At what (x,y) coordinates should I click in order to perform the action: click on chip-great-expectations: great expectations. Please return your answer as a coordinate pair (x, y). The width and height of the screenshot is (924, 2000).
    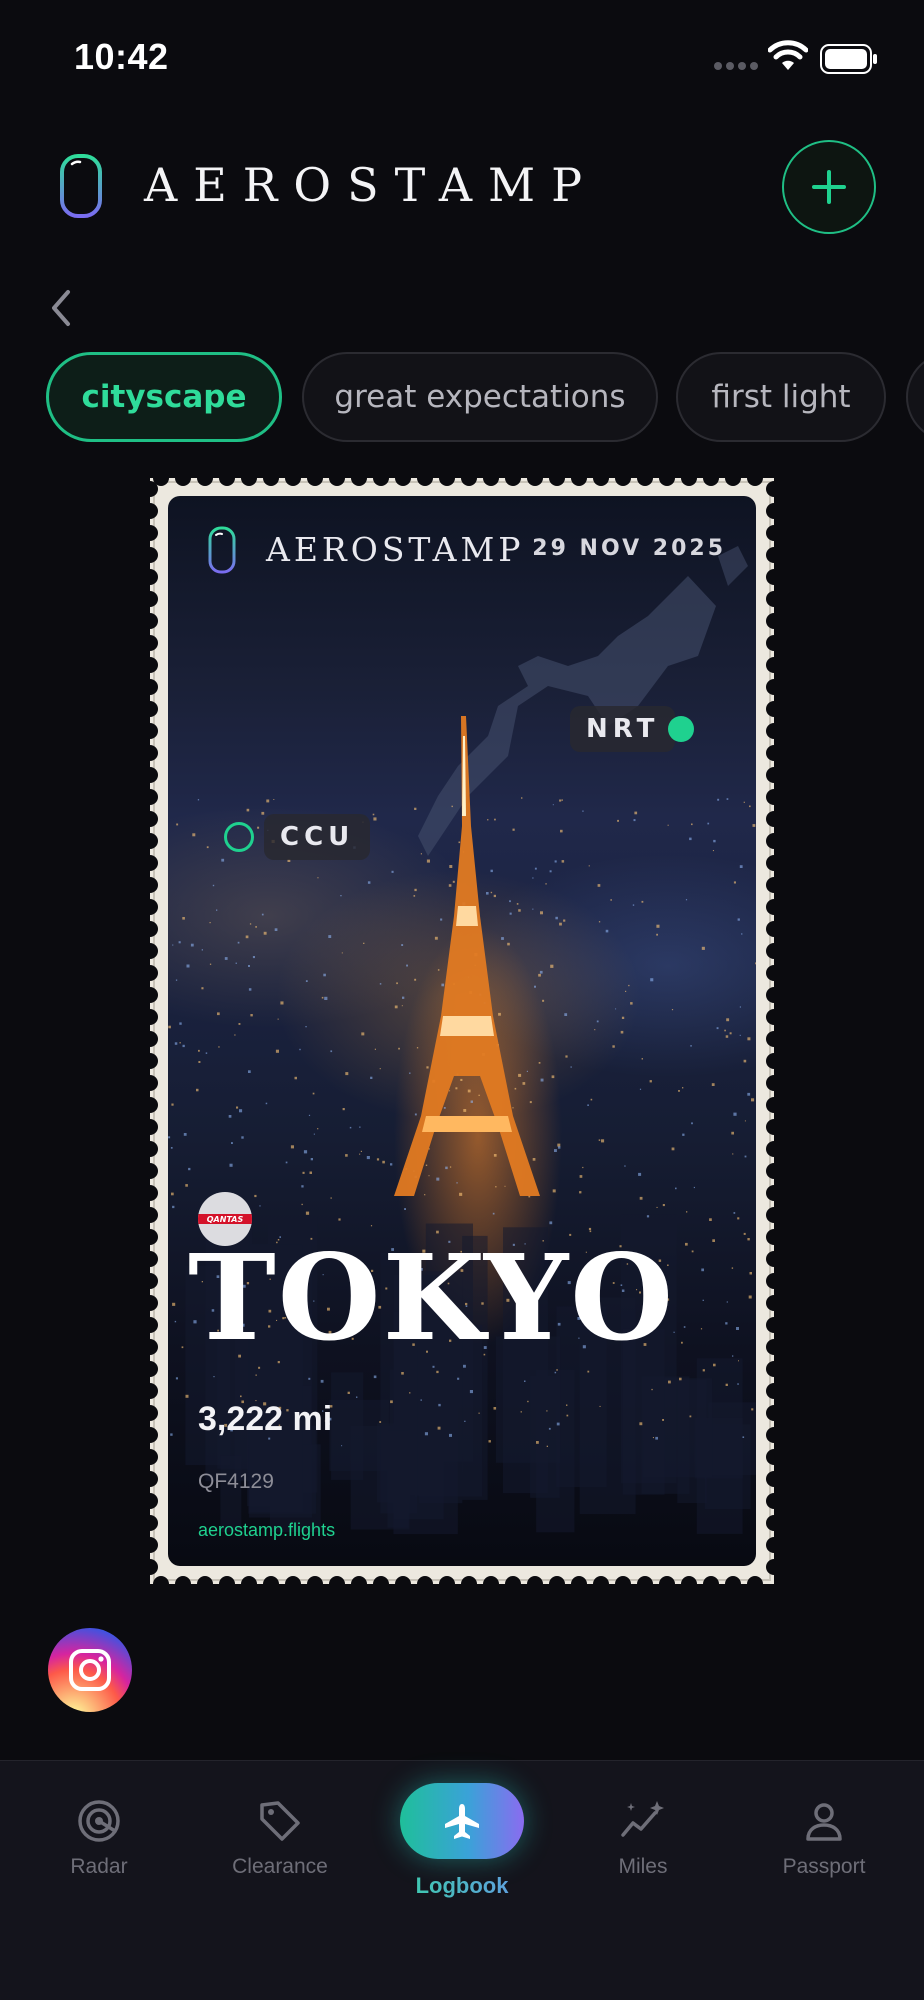
    Looking at the image, I should click on (480, 397).